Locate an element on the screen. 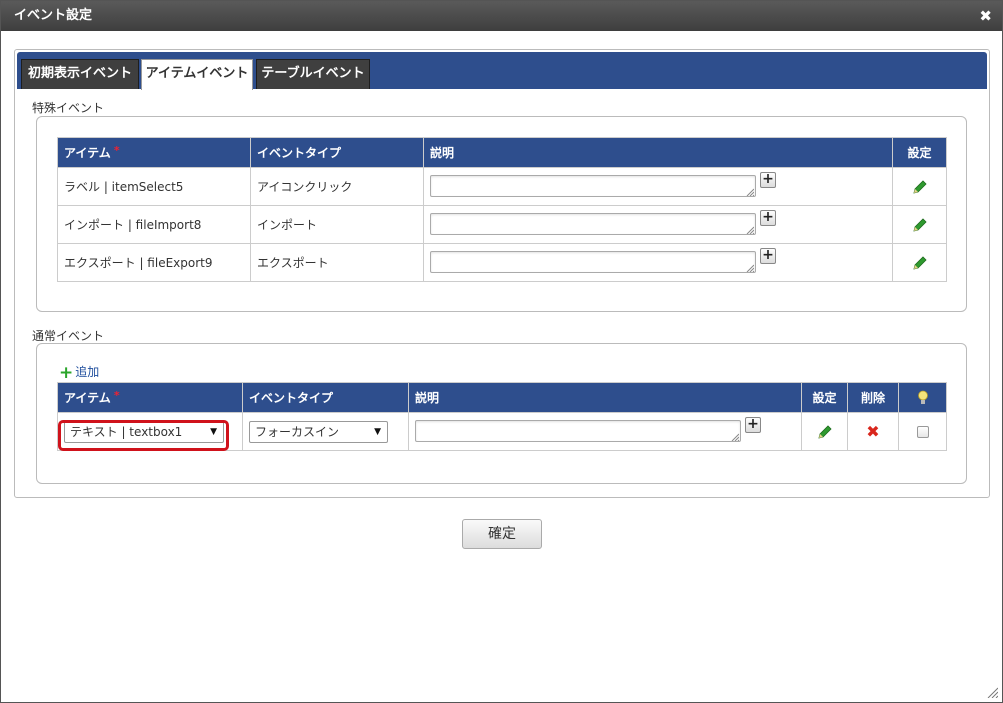 This screenshot has width=1003, height=703. event-type-select: フォーカスイン ▼ is located at coordinates (318, 431).